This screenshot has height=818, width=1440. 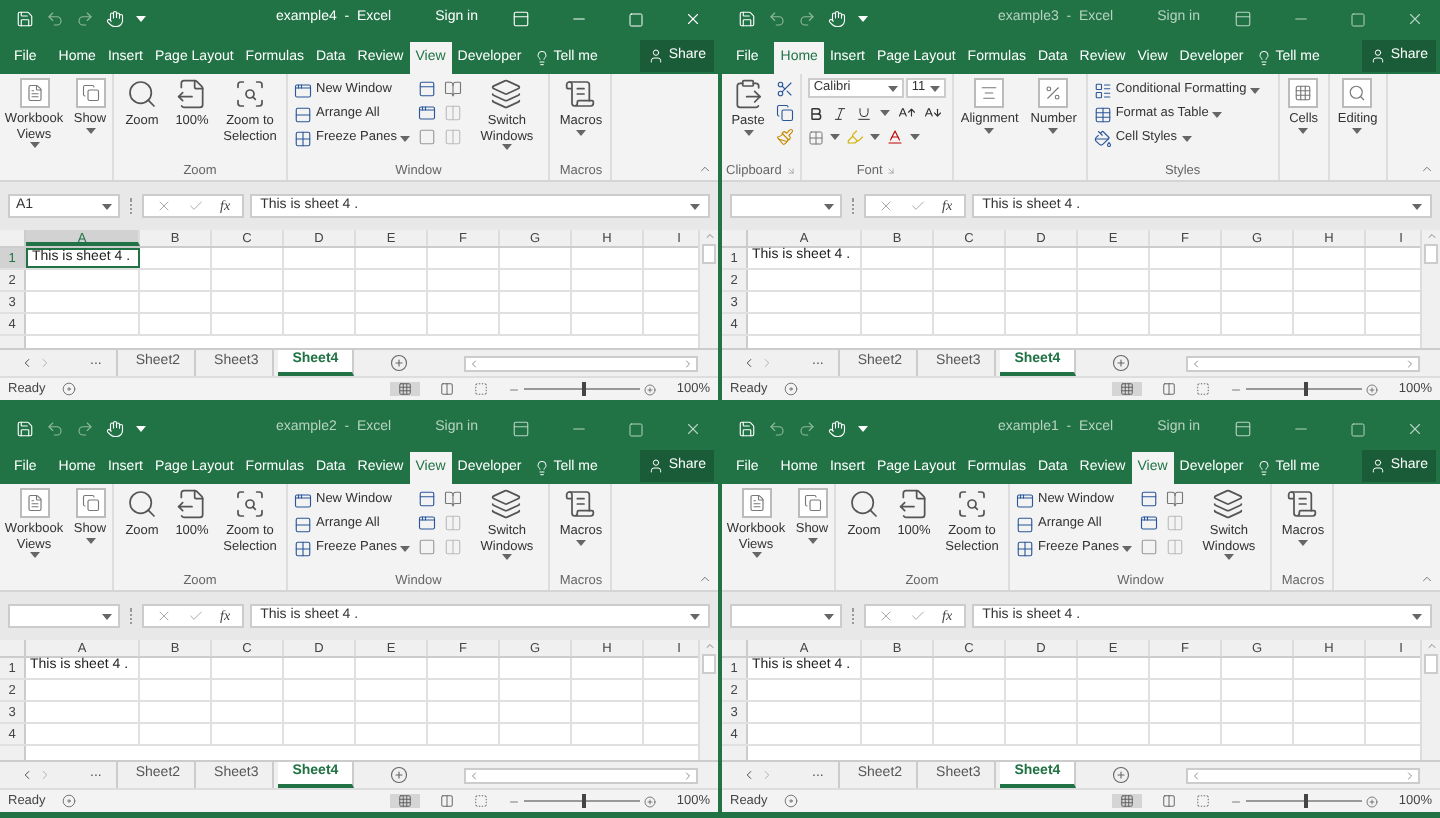 I want to click on close-icon, so click(x=1415, y=19).